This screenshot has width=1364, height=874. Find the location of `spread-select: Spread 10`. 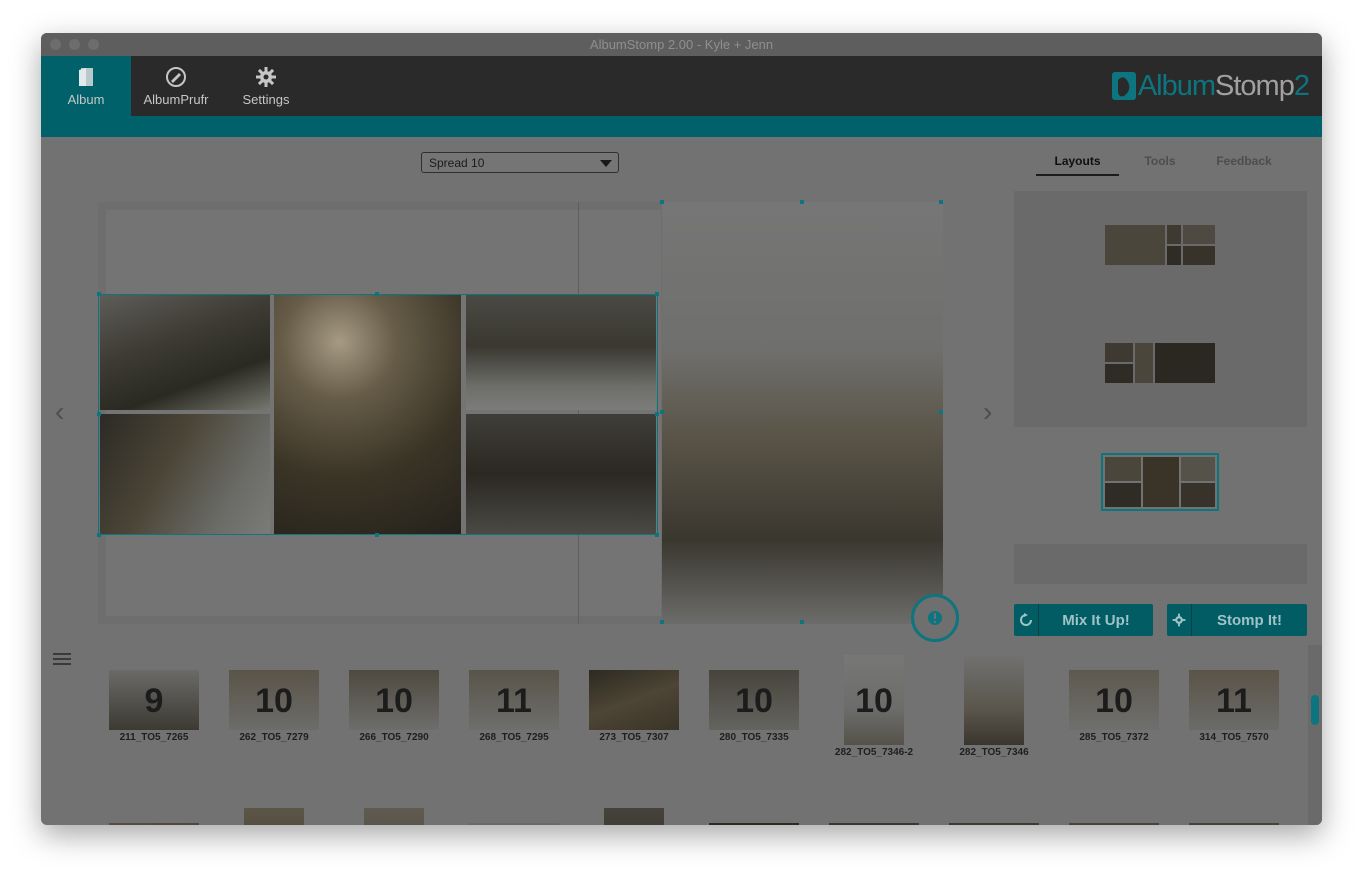

spread-select: Spread 10 is located at coordinates (520, 162).